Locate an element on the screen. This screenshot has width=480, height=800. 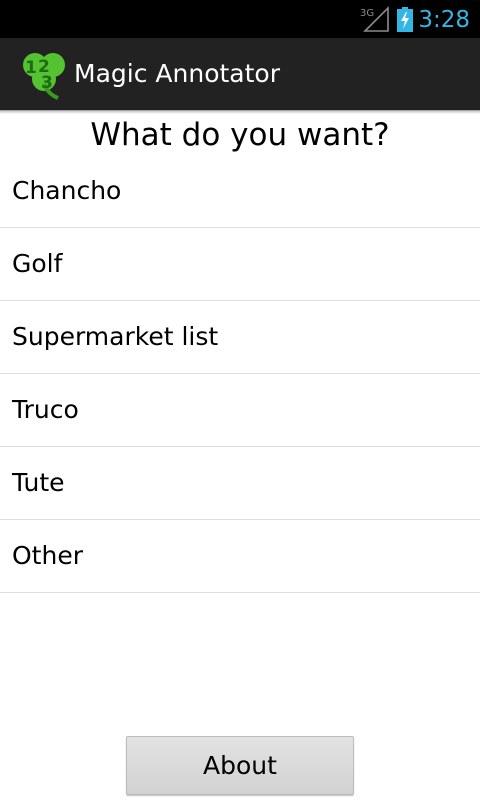
list-item-label: Golf is located at coordinates (37, 263).